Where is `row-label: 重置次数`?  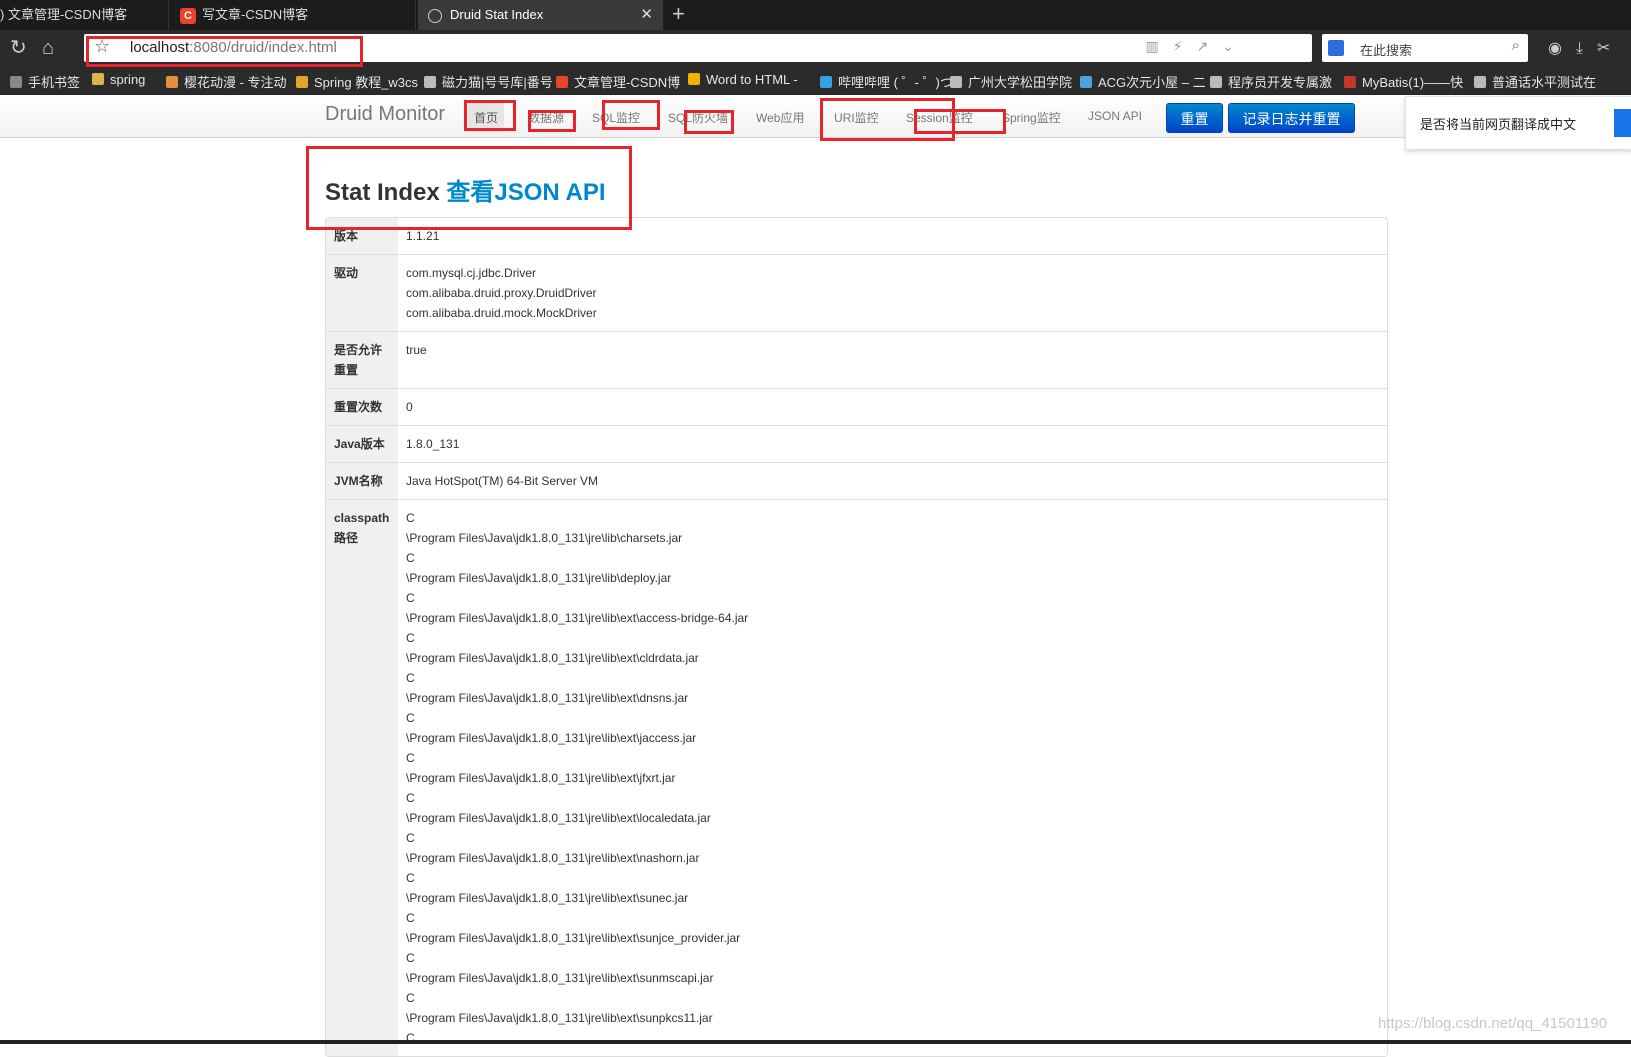
row-label: 重置次数 is located at coordinates (362, 407).